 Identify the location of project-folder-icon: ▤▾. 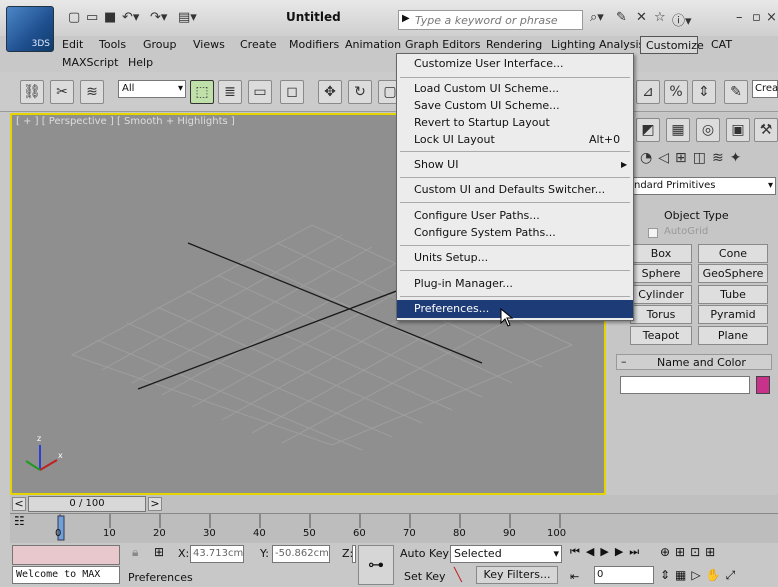
(187, 19).